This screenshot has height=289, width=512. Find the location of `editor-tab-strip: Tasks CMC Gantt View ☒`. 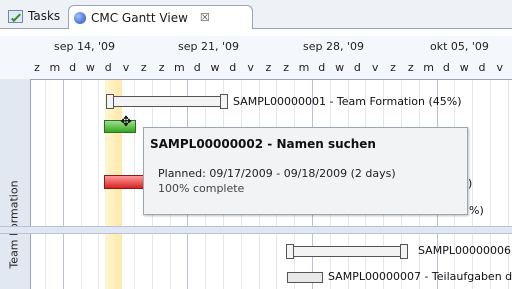

editor-tab-strip: Tasks CMC Gantt View ☒ is located at coordinates (256, 14).